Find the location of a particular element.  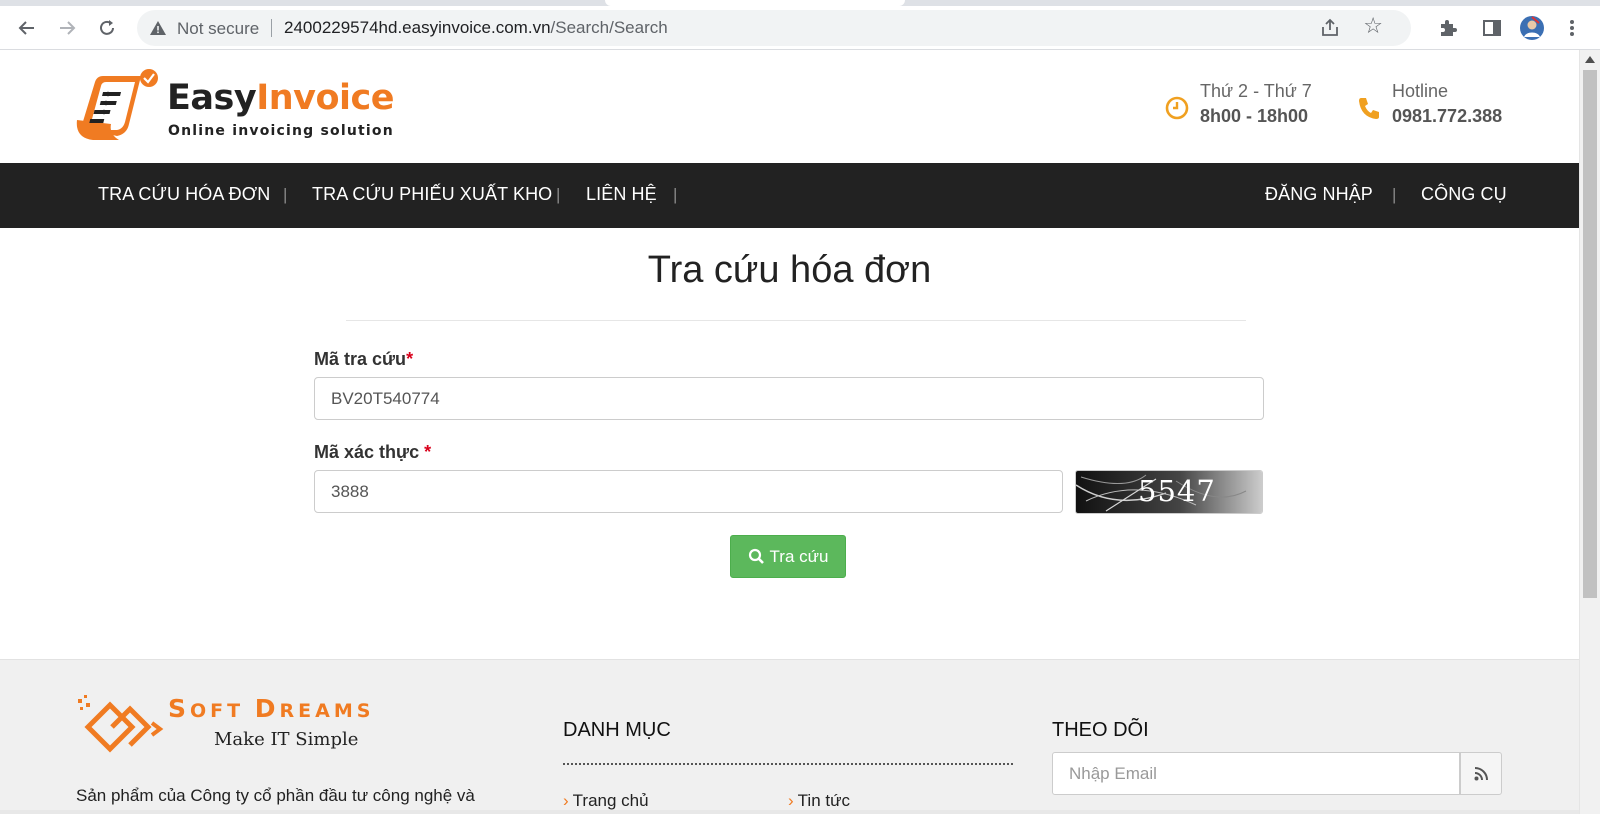

nav-invoice-lookup: TRA CỨU HÓA ĐƠN is located at coordinates (184, 194).